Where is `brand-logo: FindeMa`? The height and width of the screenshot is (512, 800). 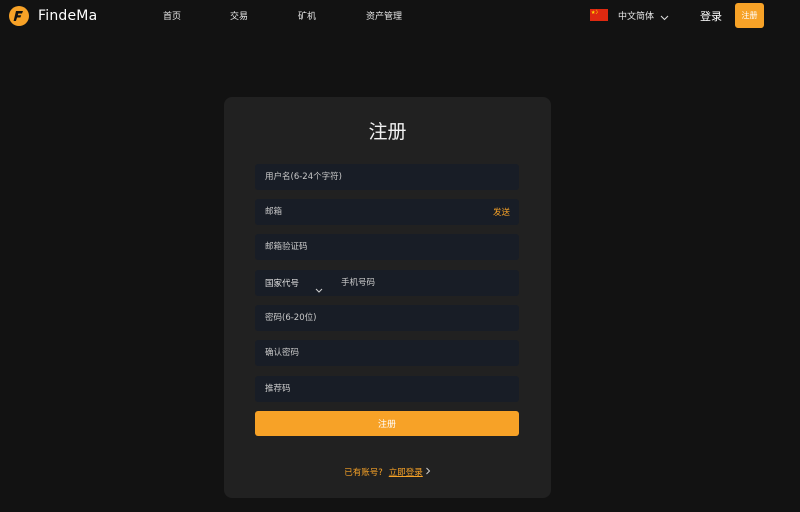 brand-logo: FindeMa is located at coordinates (53, 16).